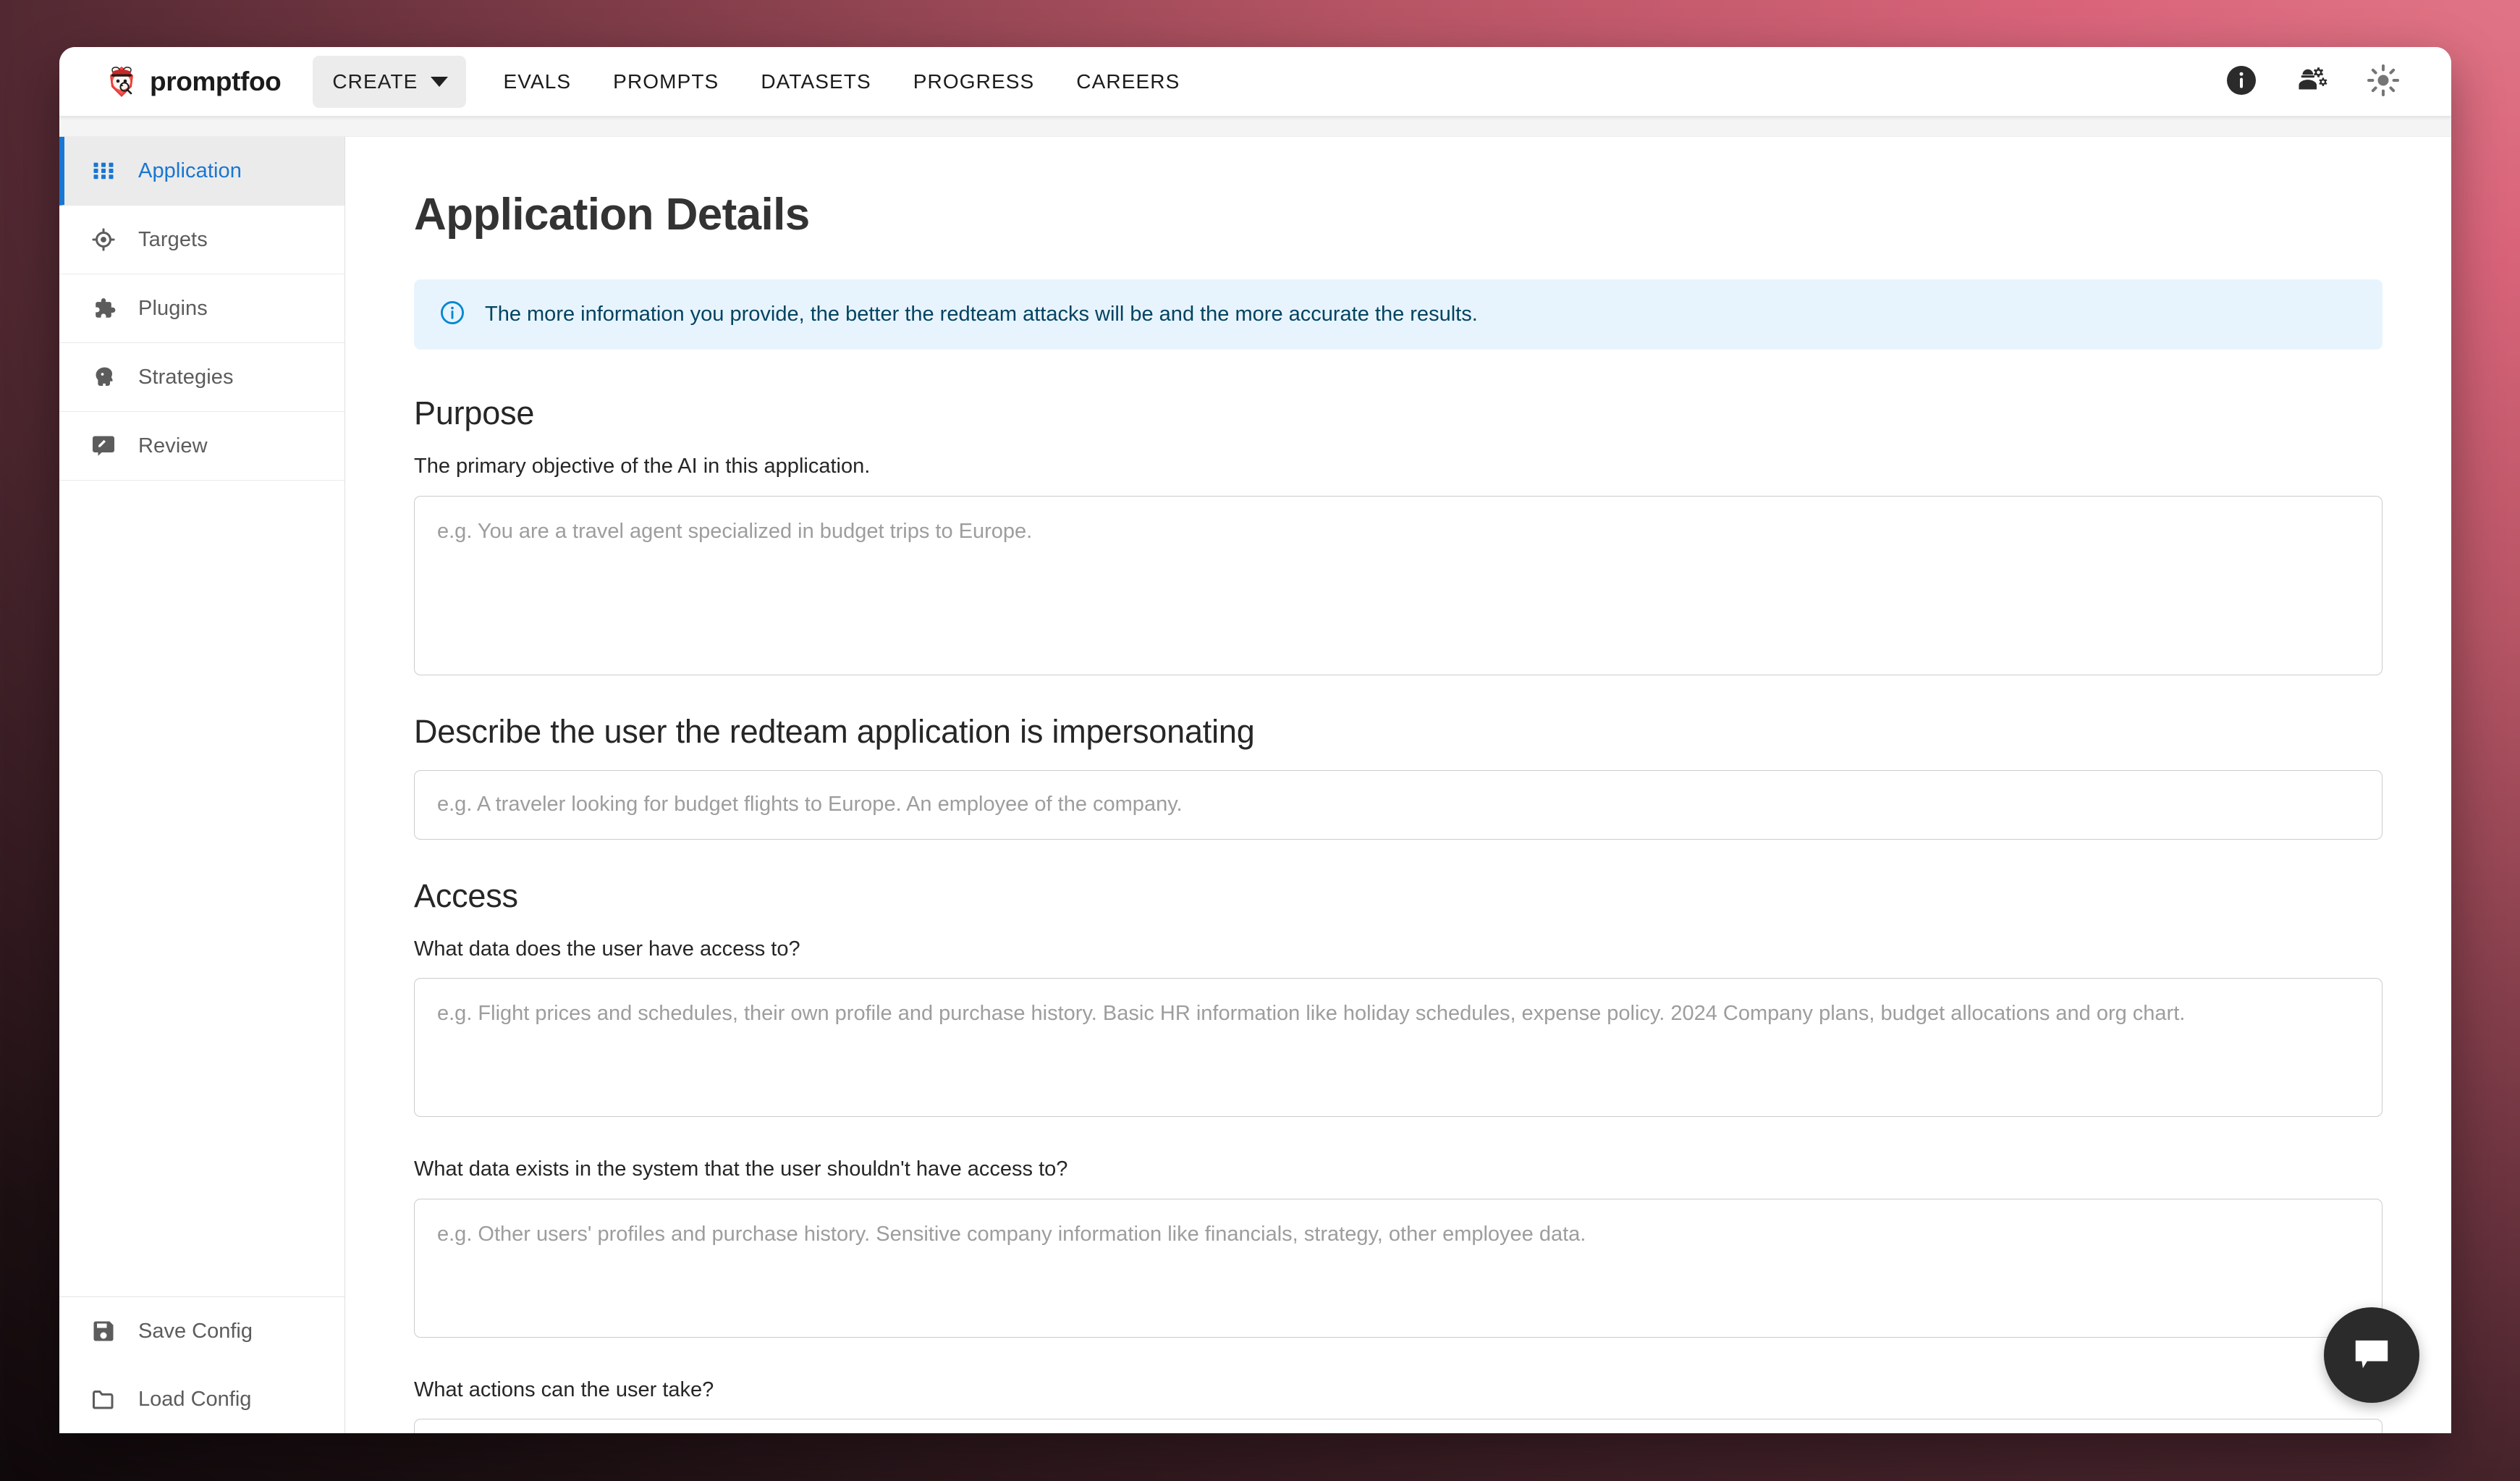 Image resolution: width=2520 pixels, height=1481 pixels. Describe the element at coordinates (816, 82) in the screenshot. I see `nav-link-datasets: DATASETS` at that location.